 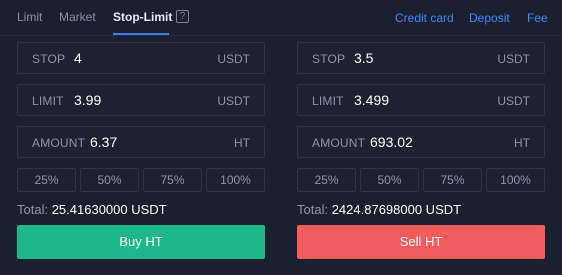 I want to click on buy-pct-25-button: 25%, so click(x=46, y=180).